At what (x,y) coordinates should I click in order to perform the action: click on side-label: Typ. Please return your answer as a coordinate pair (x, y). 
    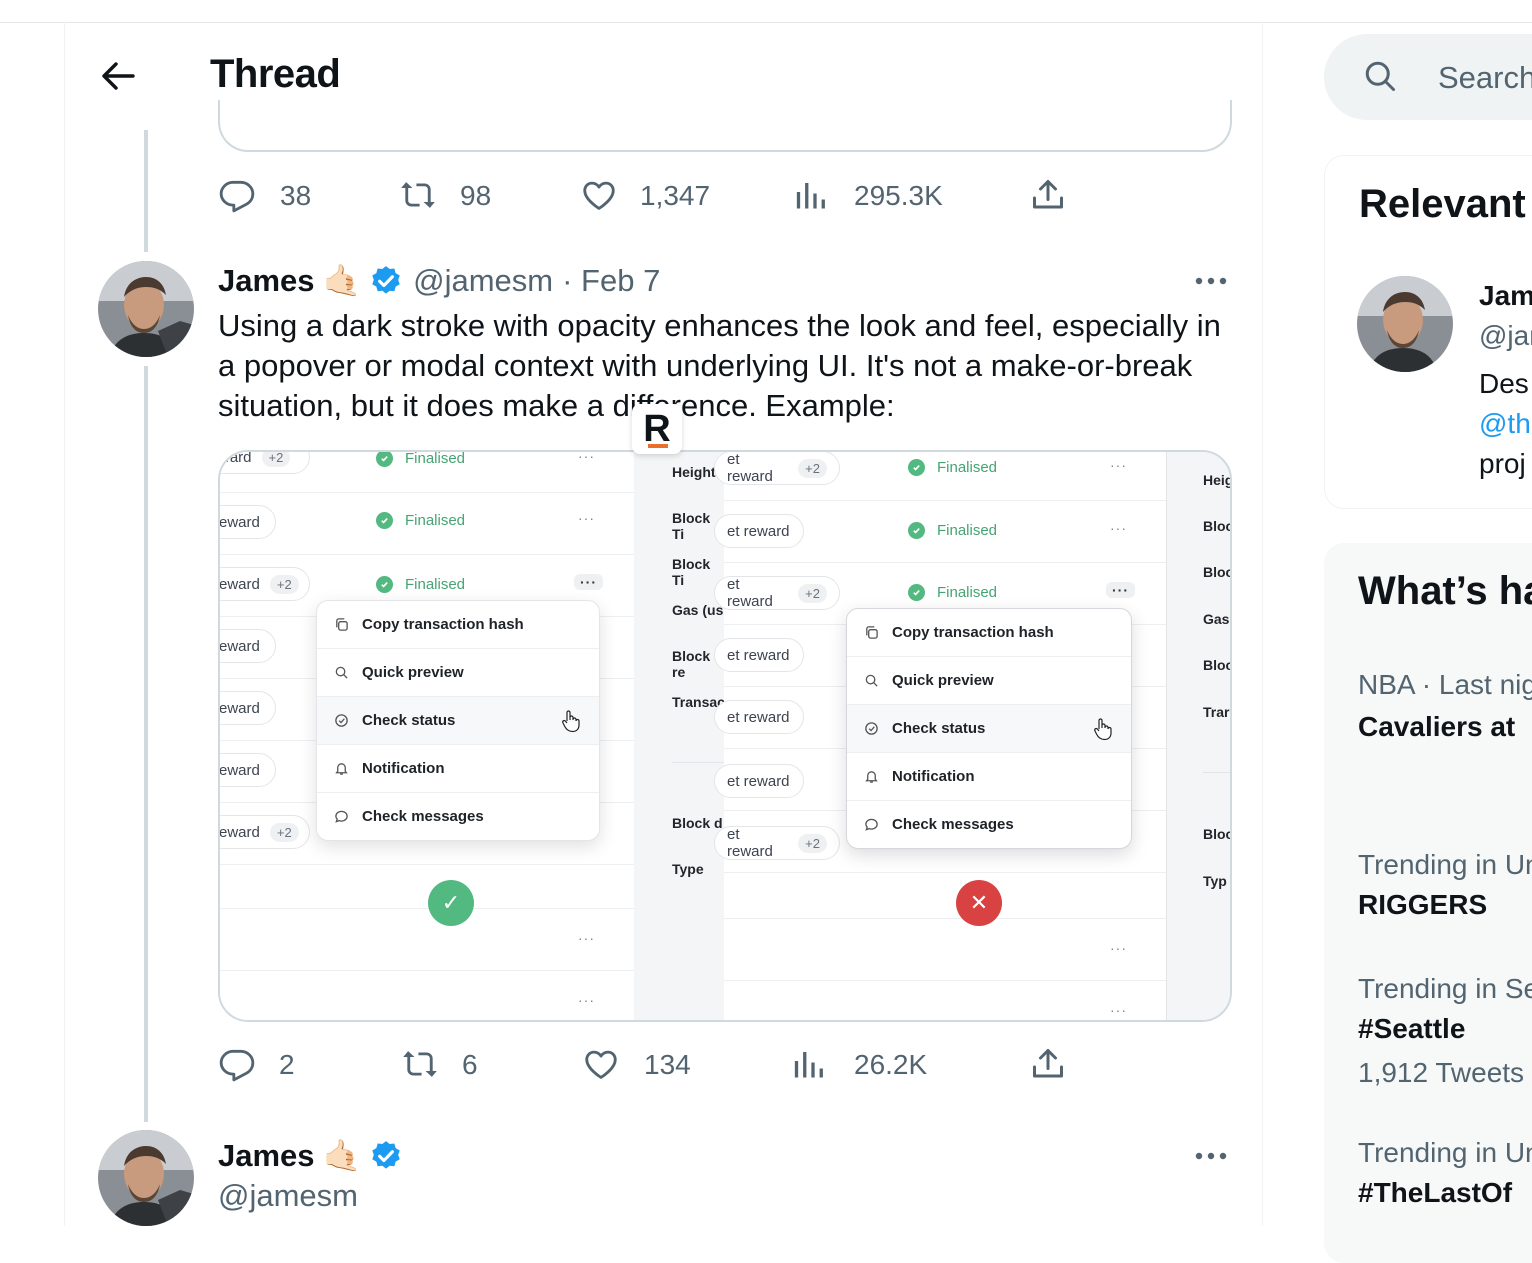
    Looking at the image, I should click on (1215, 881).